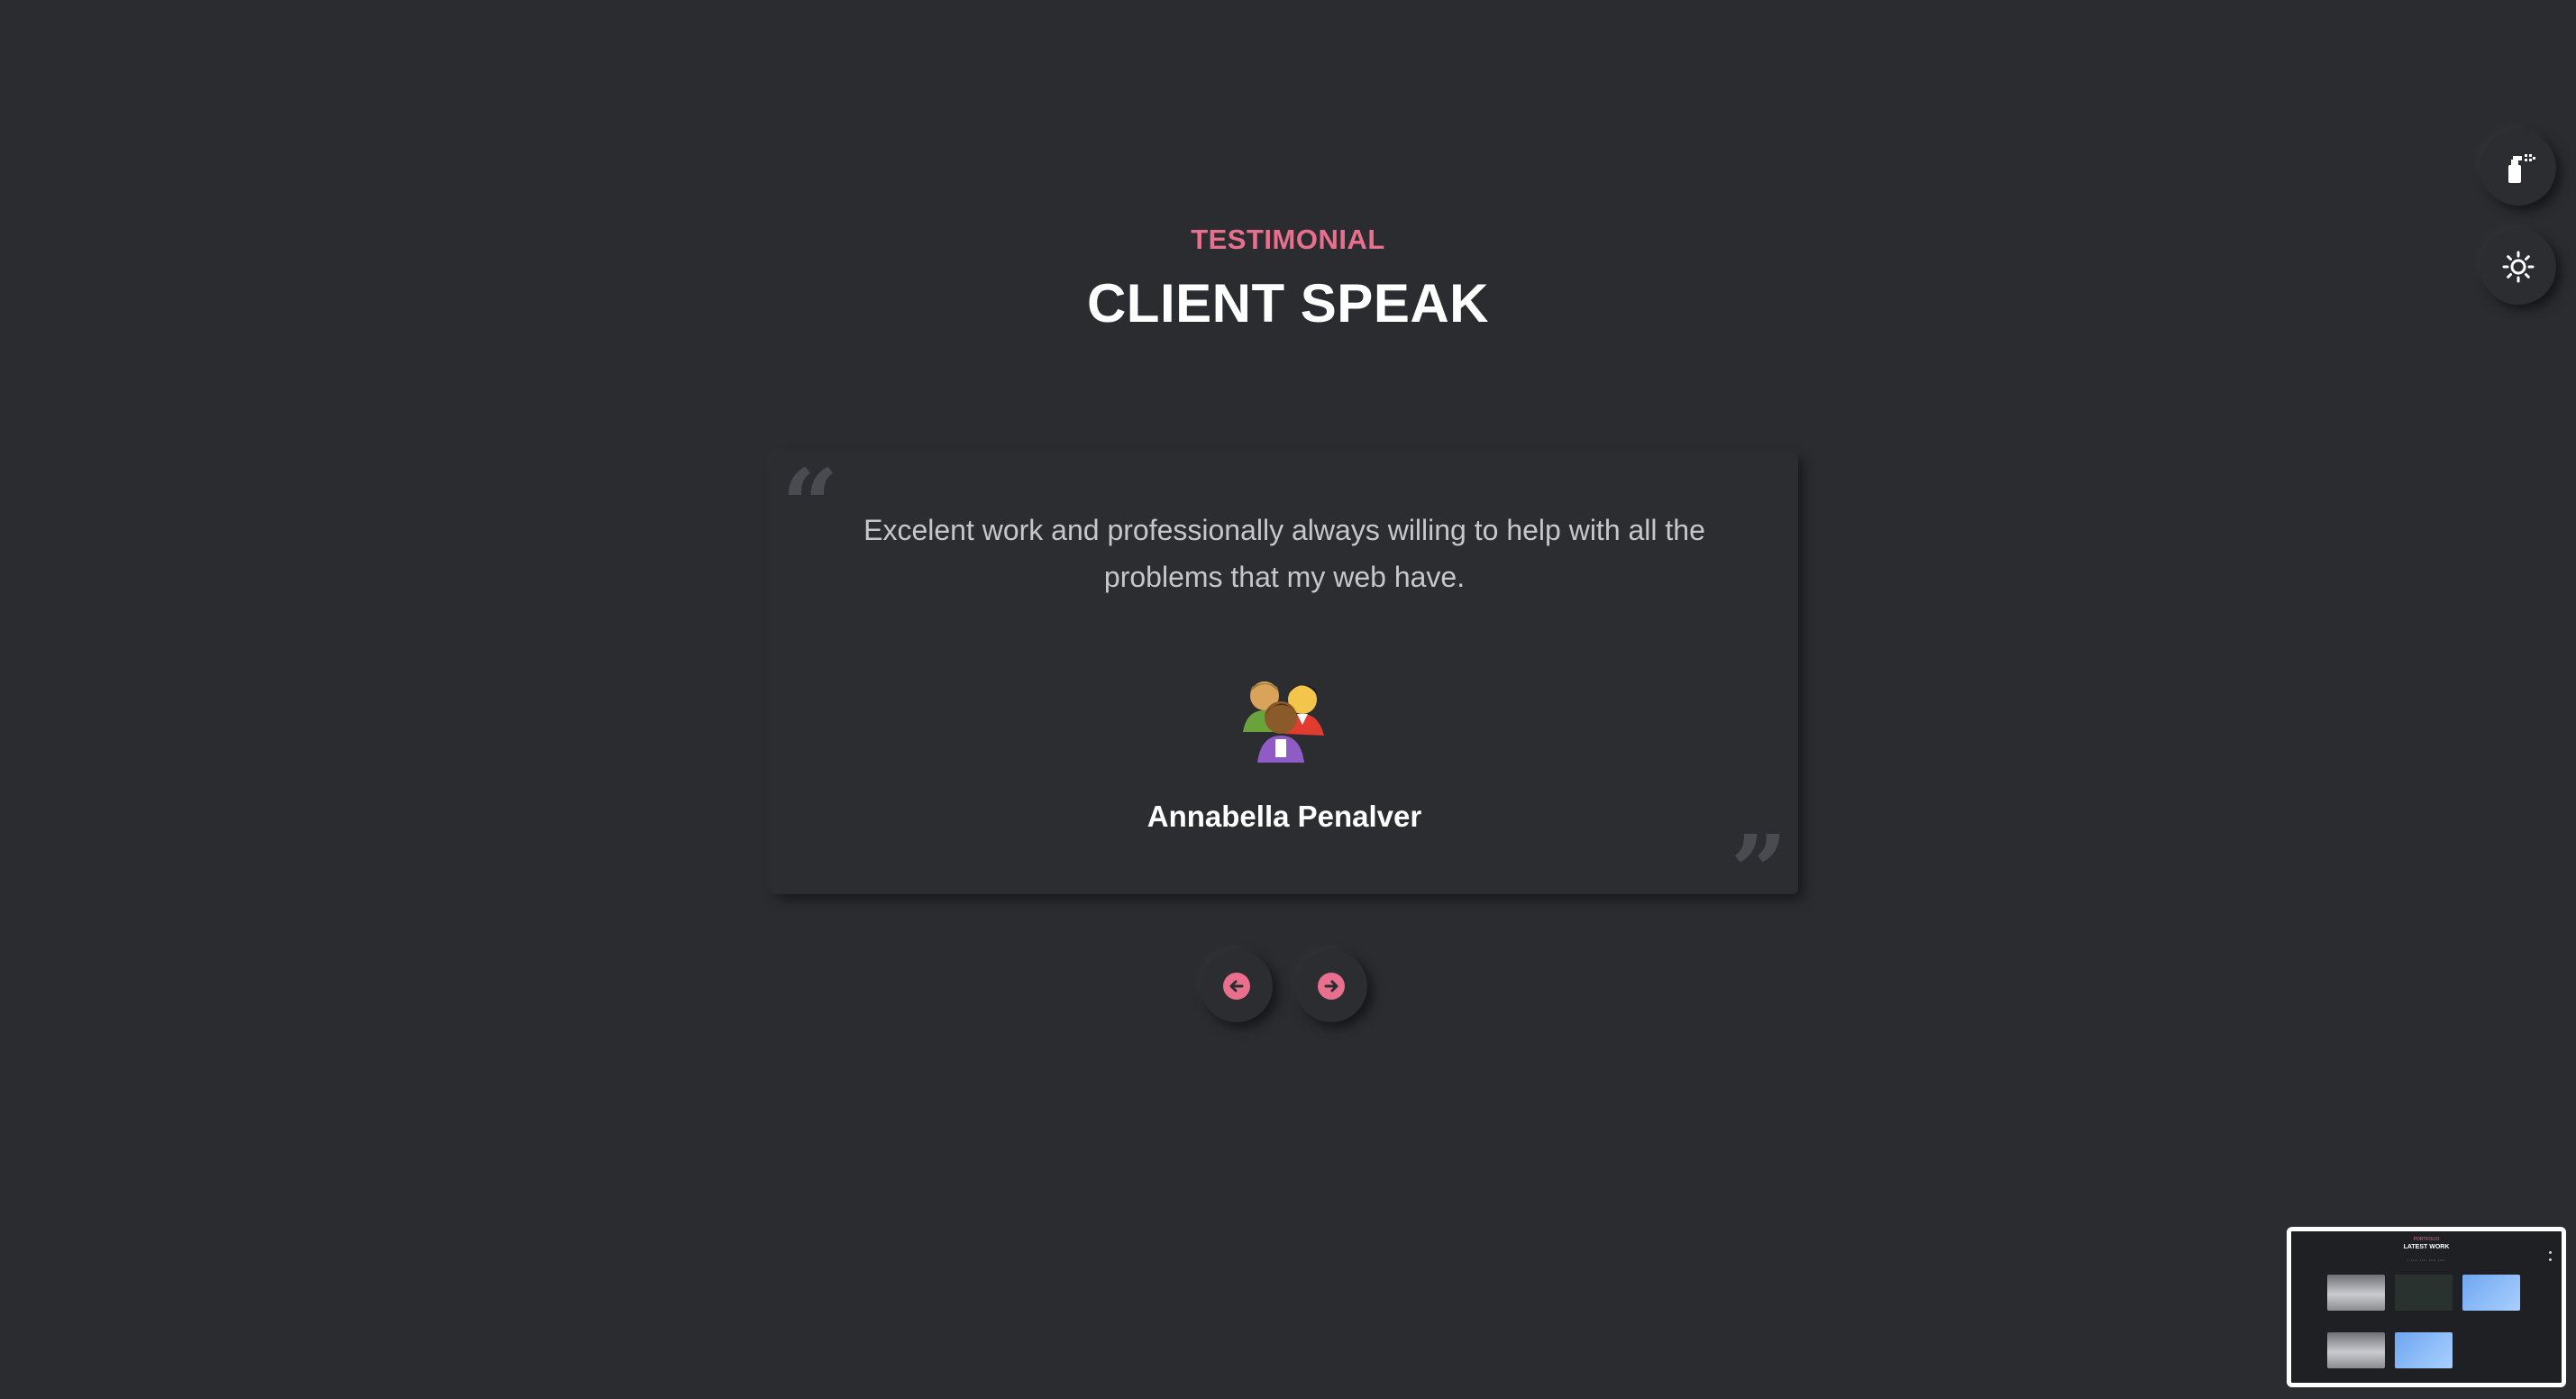  I want to click on minimap-title: LATEST WORK, so click(2426, 1247).